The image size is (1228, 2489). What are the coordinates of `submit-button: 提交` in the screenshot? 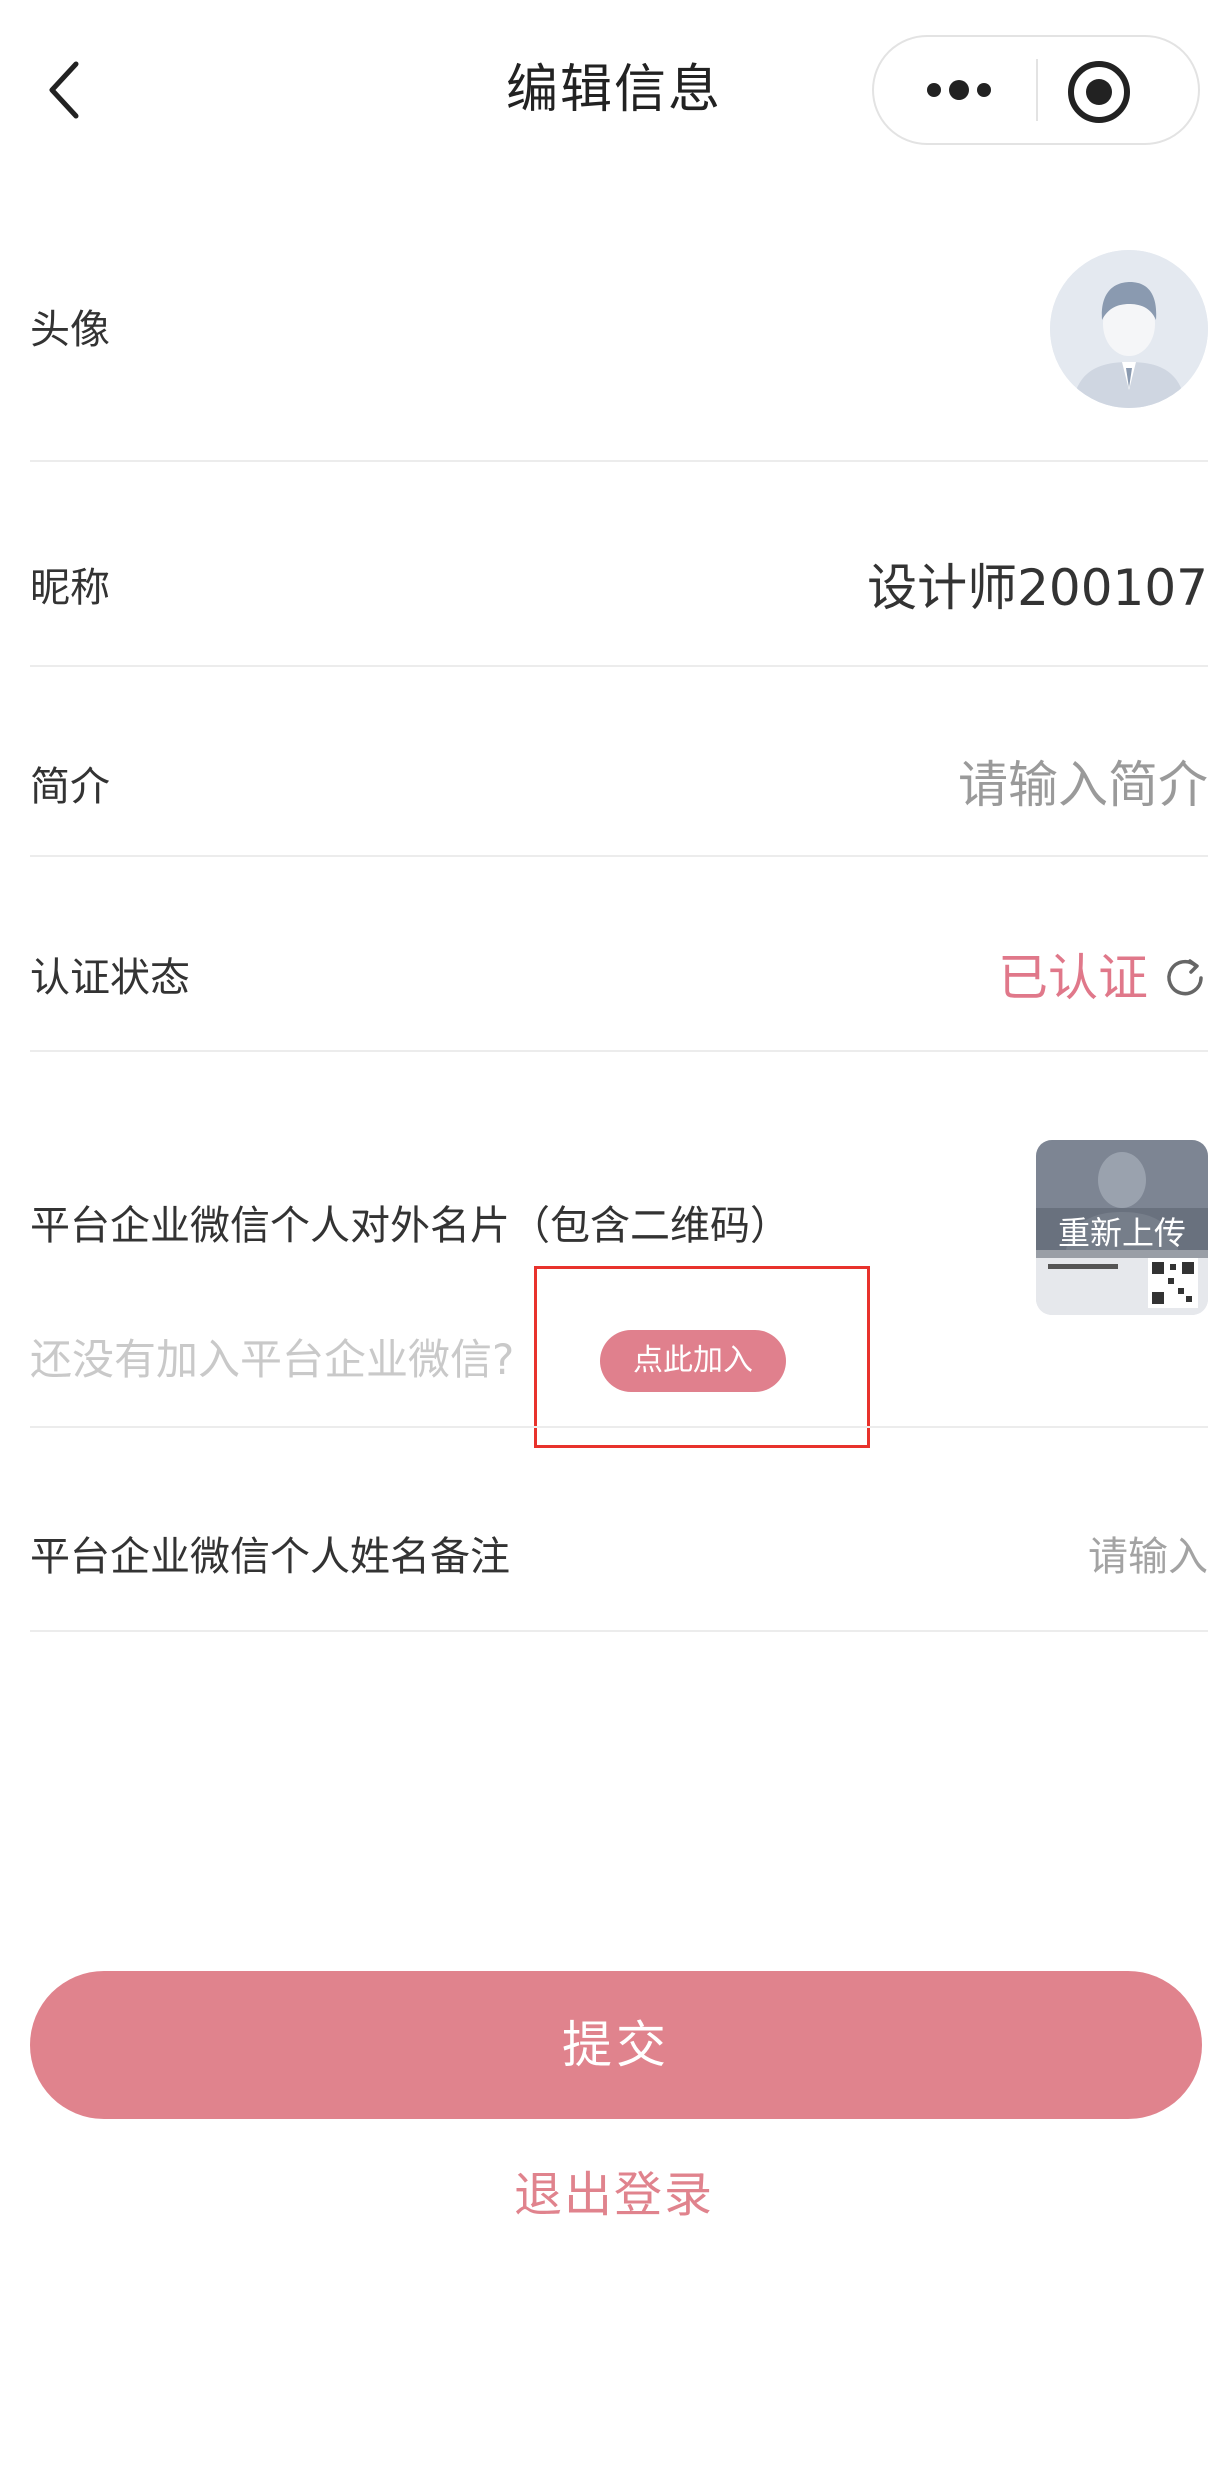 It's located at (616, 2045).